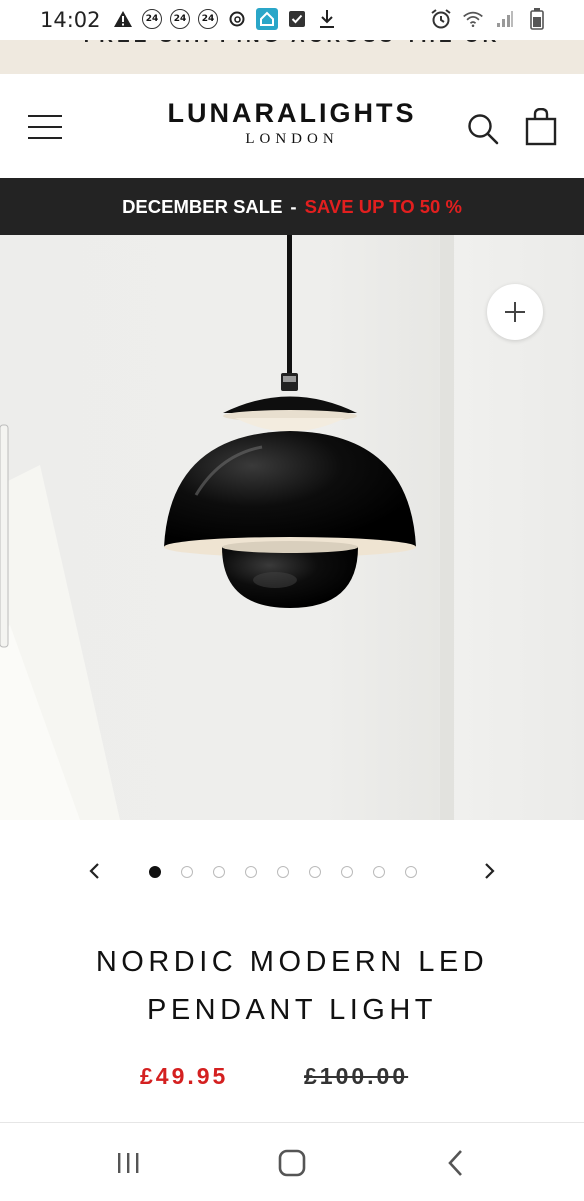  I want to click on image-carousel, so click(292, 872).